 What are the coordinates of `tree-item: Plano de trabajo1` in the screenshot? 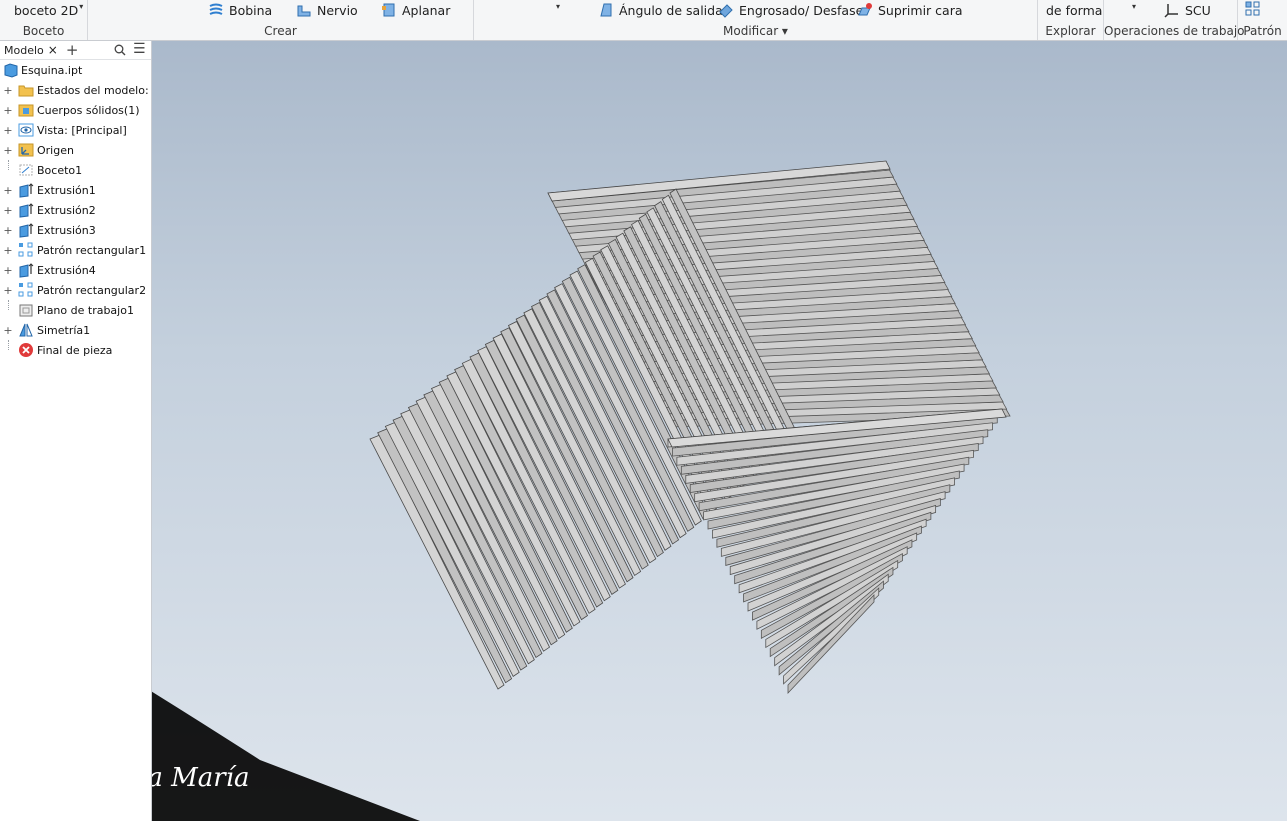 It's located at (75, 310).